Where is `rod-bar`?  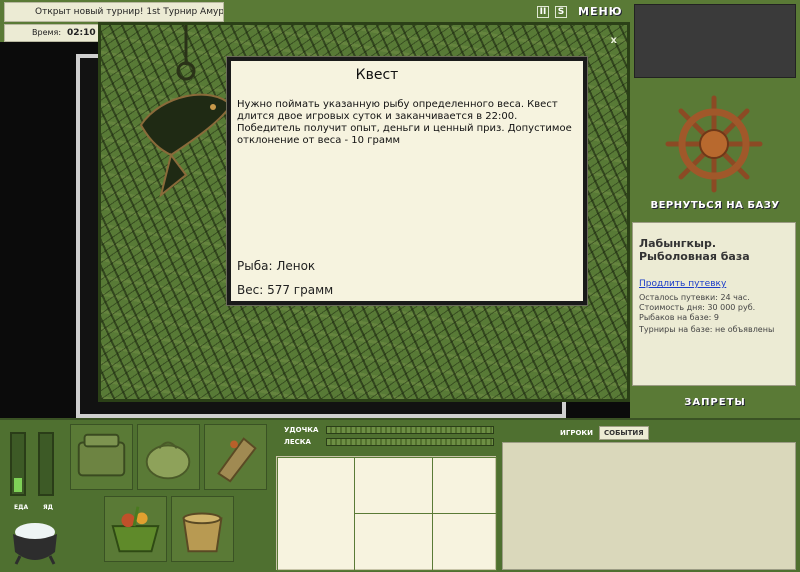 rod-bar is located at coordinates (410, 430).